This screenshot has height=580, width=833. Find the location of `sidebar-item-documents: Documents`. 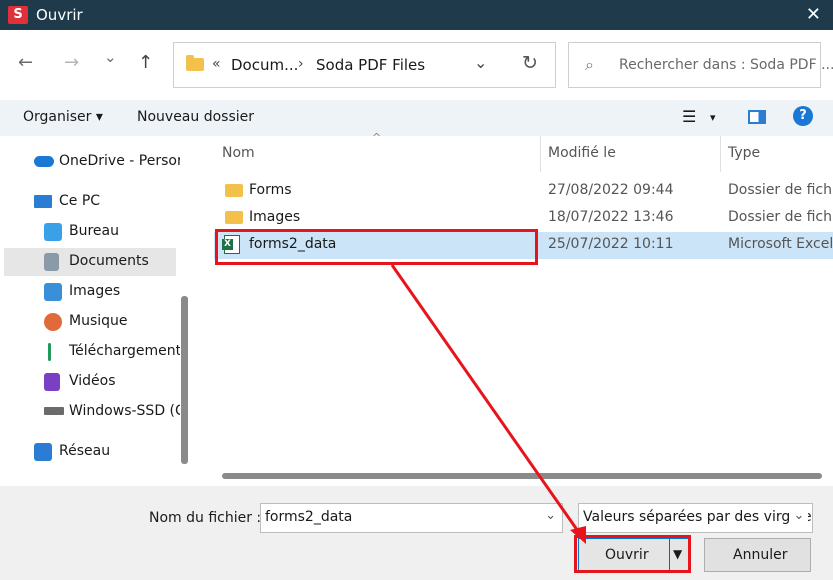

sidebar-item-documents: Documents is located at coordinates (90, 262).